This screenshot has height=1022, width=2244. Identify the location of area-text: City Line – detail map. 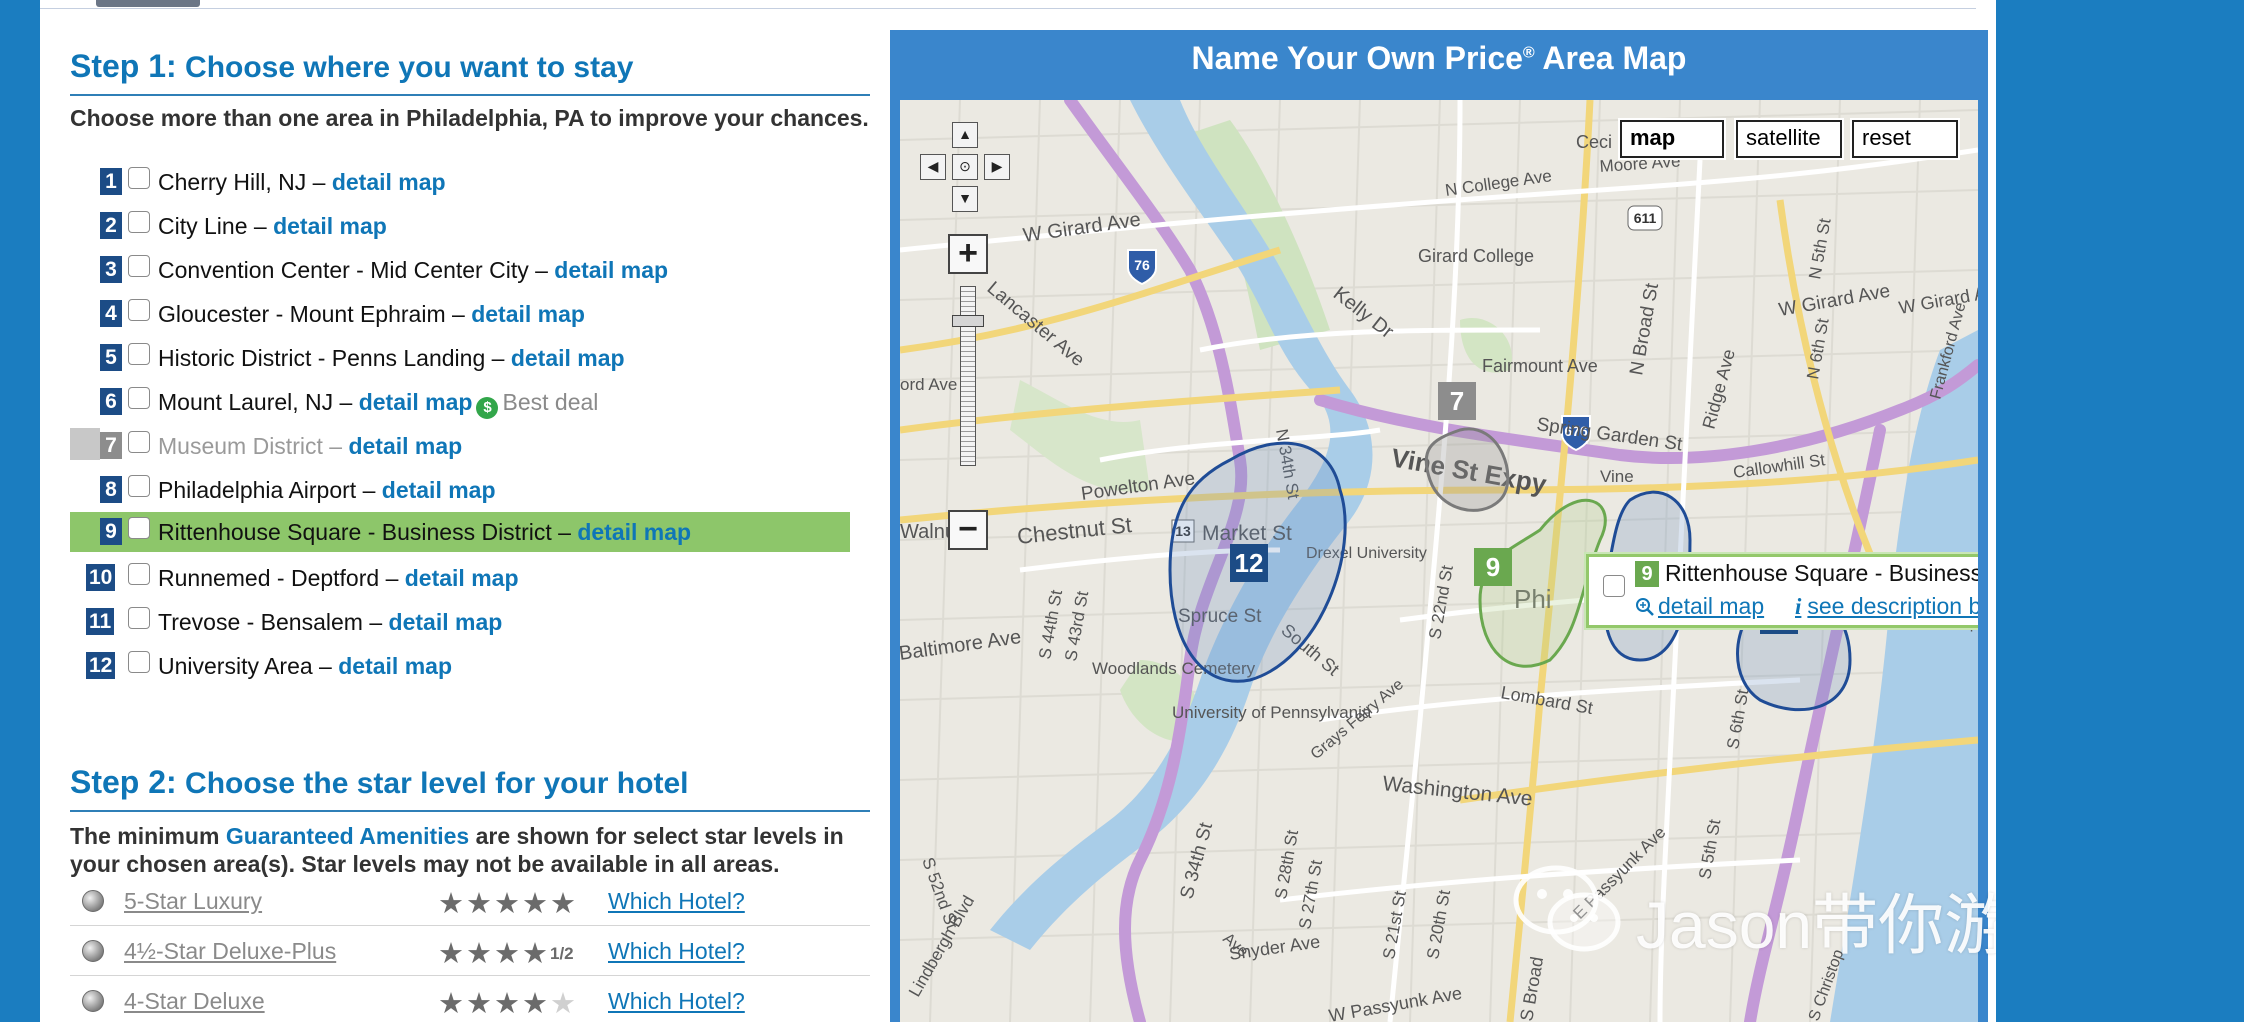
(272, 226).